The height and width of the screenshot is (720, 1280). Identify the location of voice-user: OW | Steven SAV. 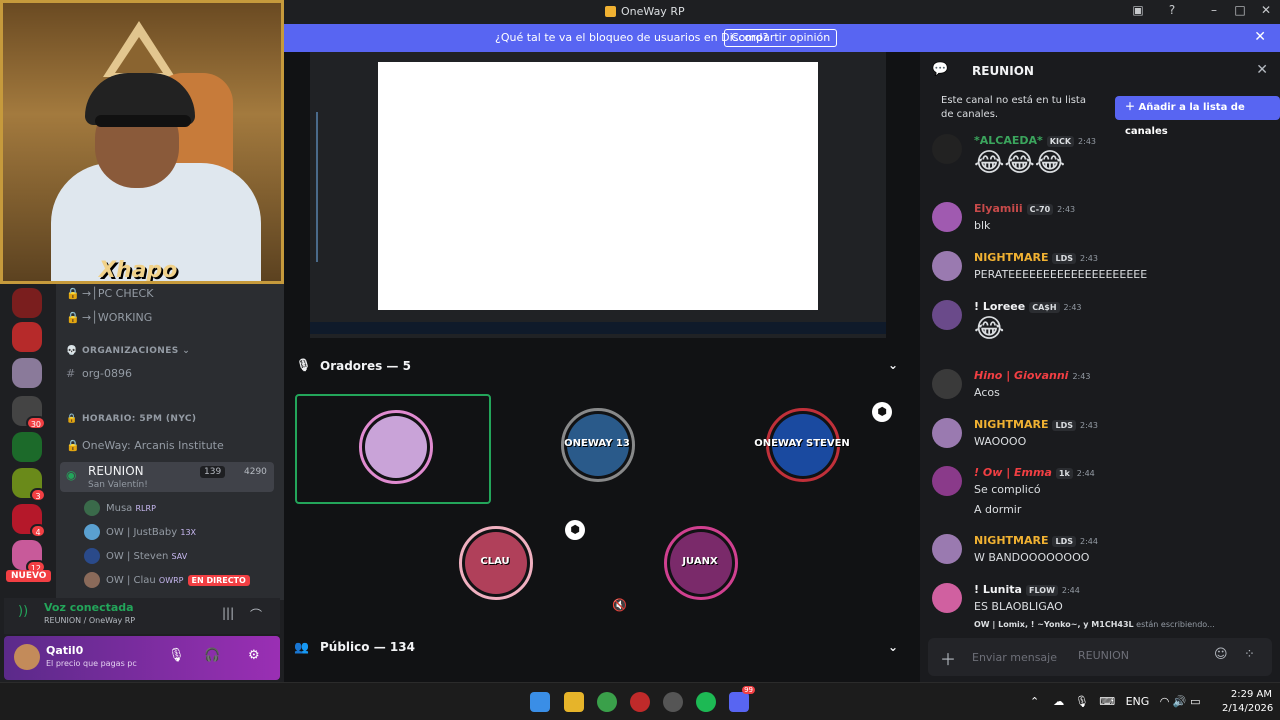
(135, 558).